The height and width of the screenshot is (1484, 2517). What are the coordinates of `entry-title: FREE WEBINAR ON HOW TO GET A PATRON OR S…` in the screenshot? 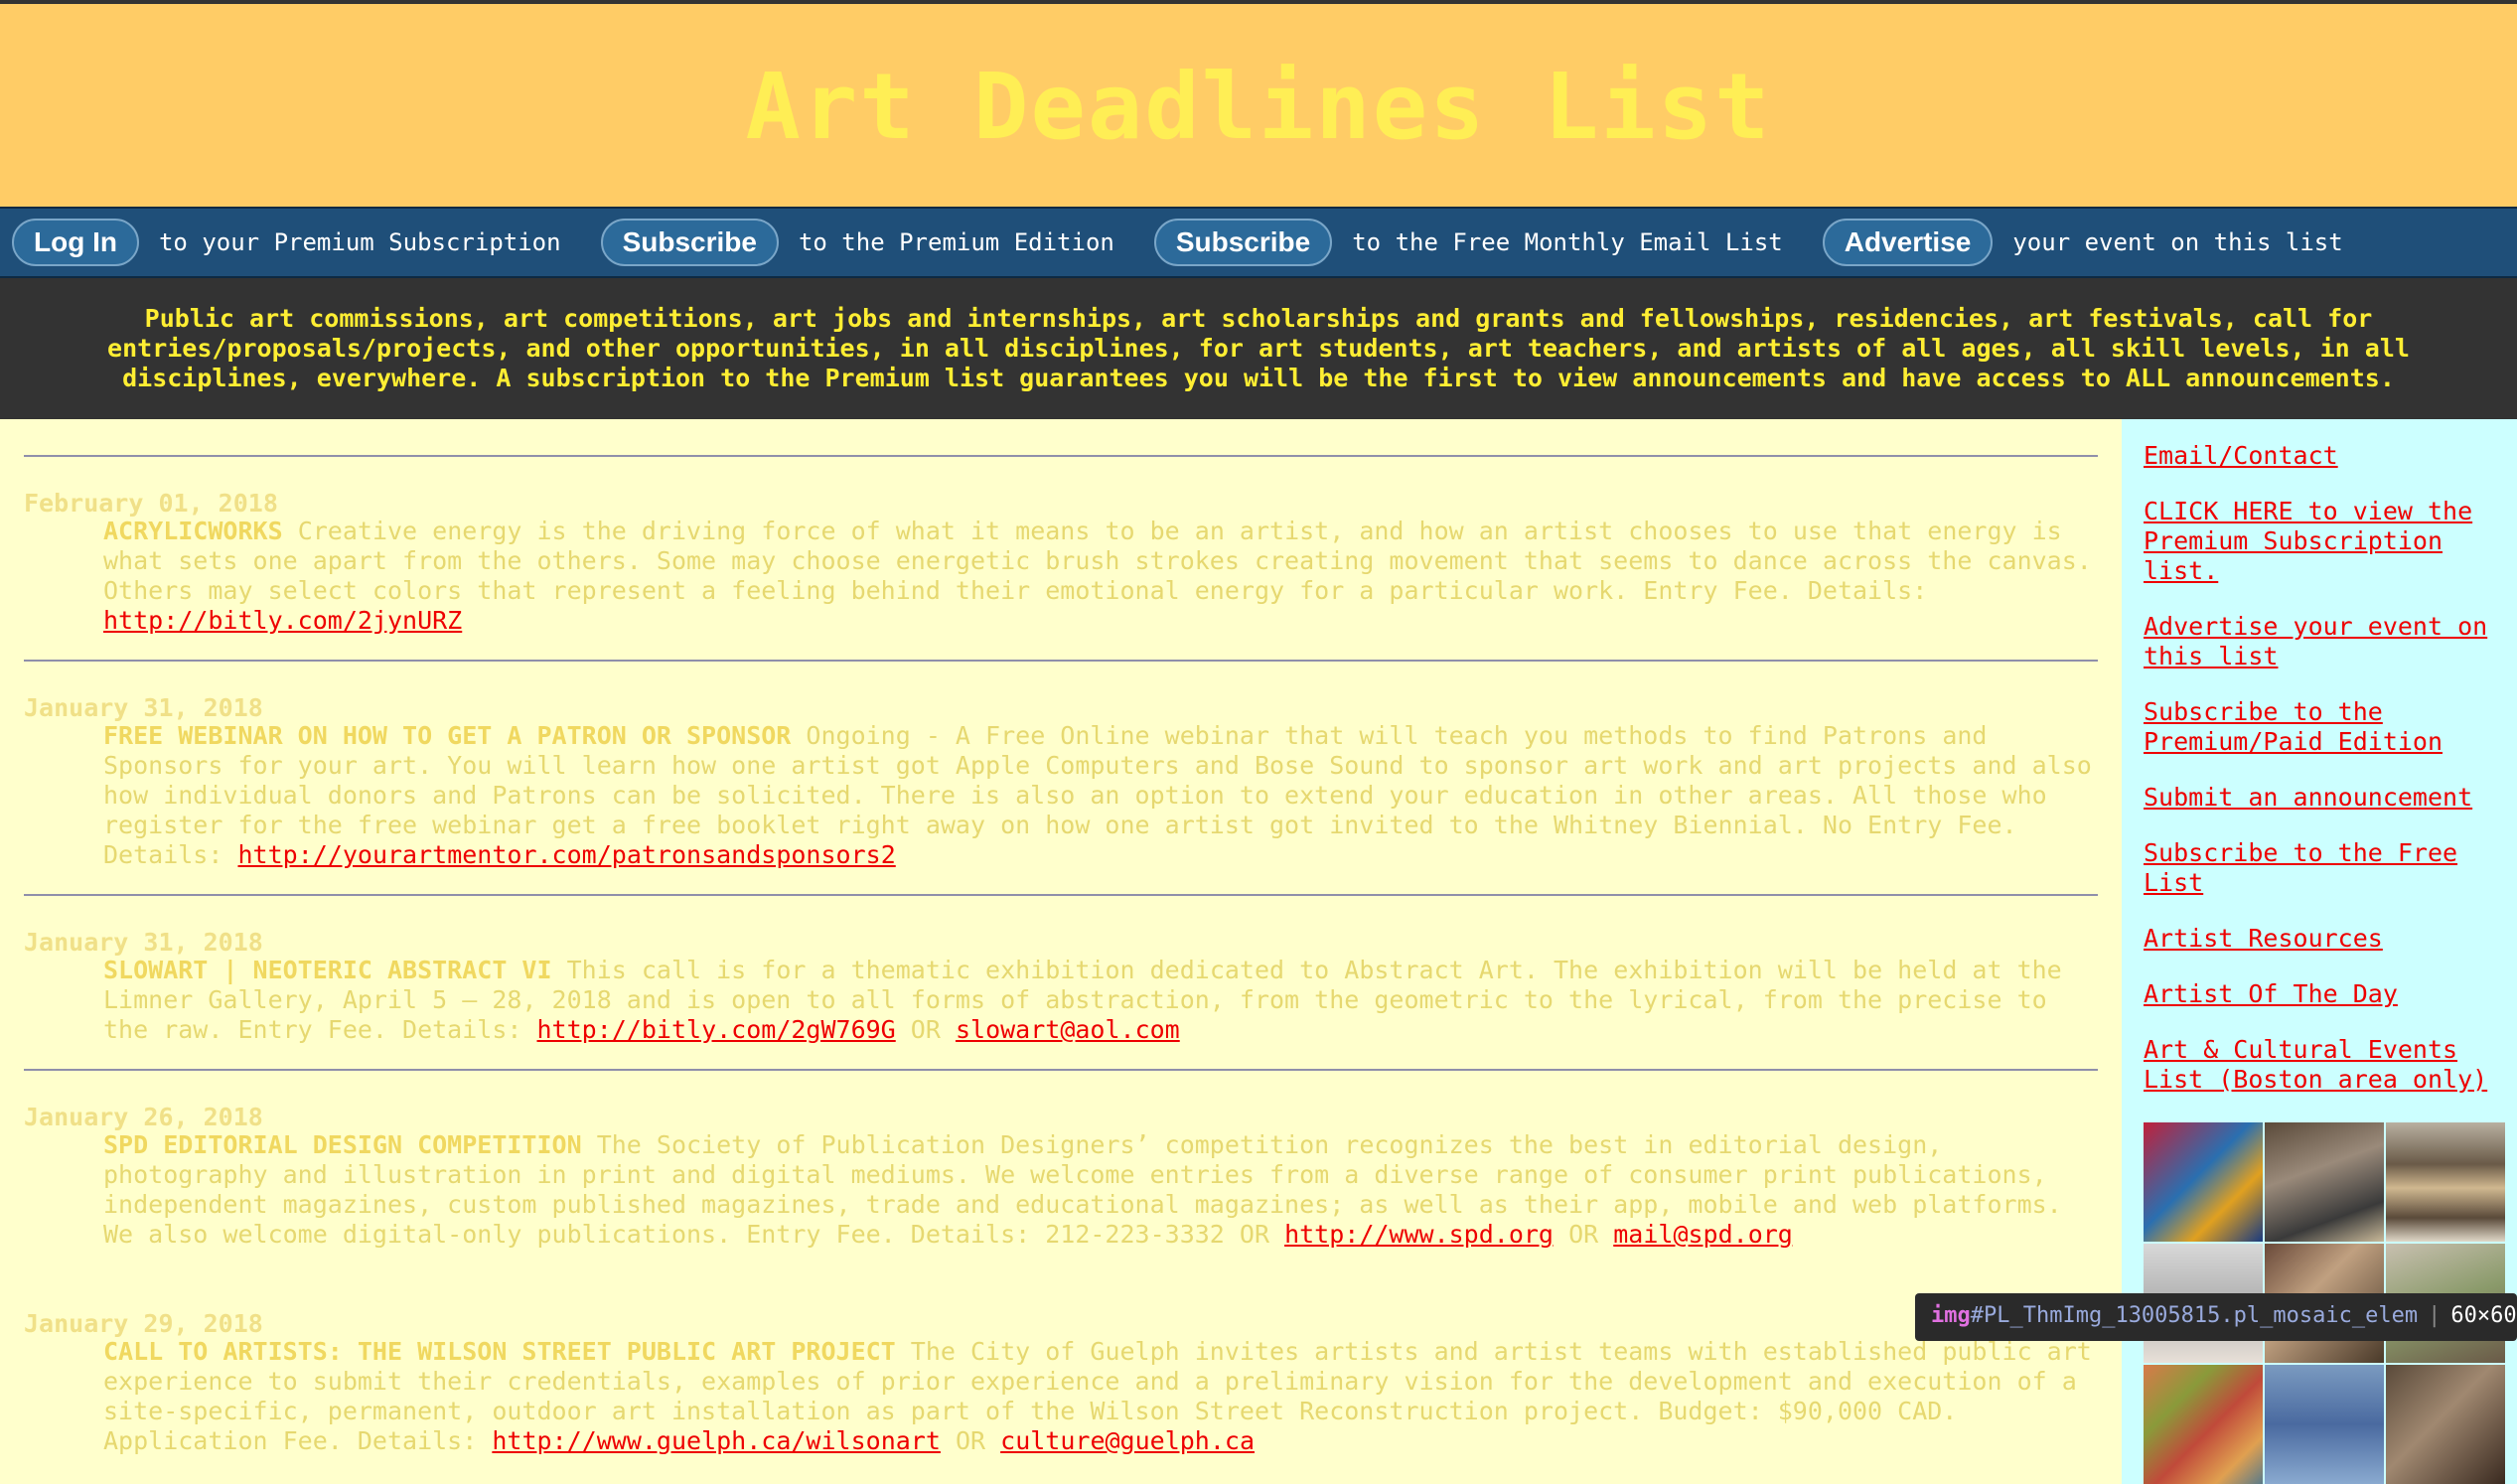 It's located at (447, 735).